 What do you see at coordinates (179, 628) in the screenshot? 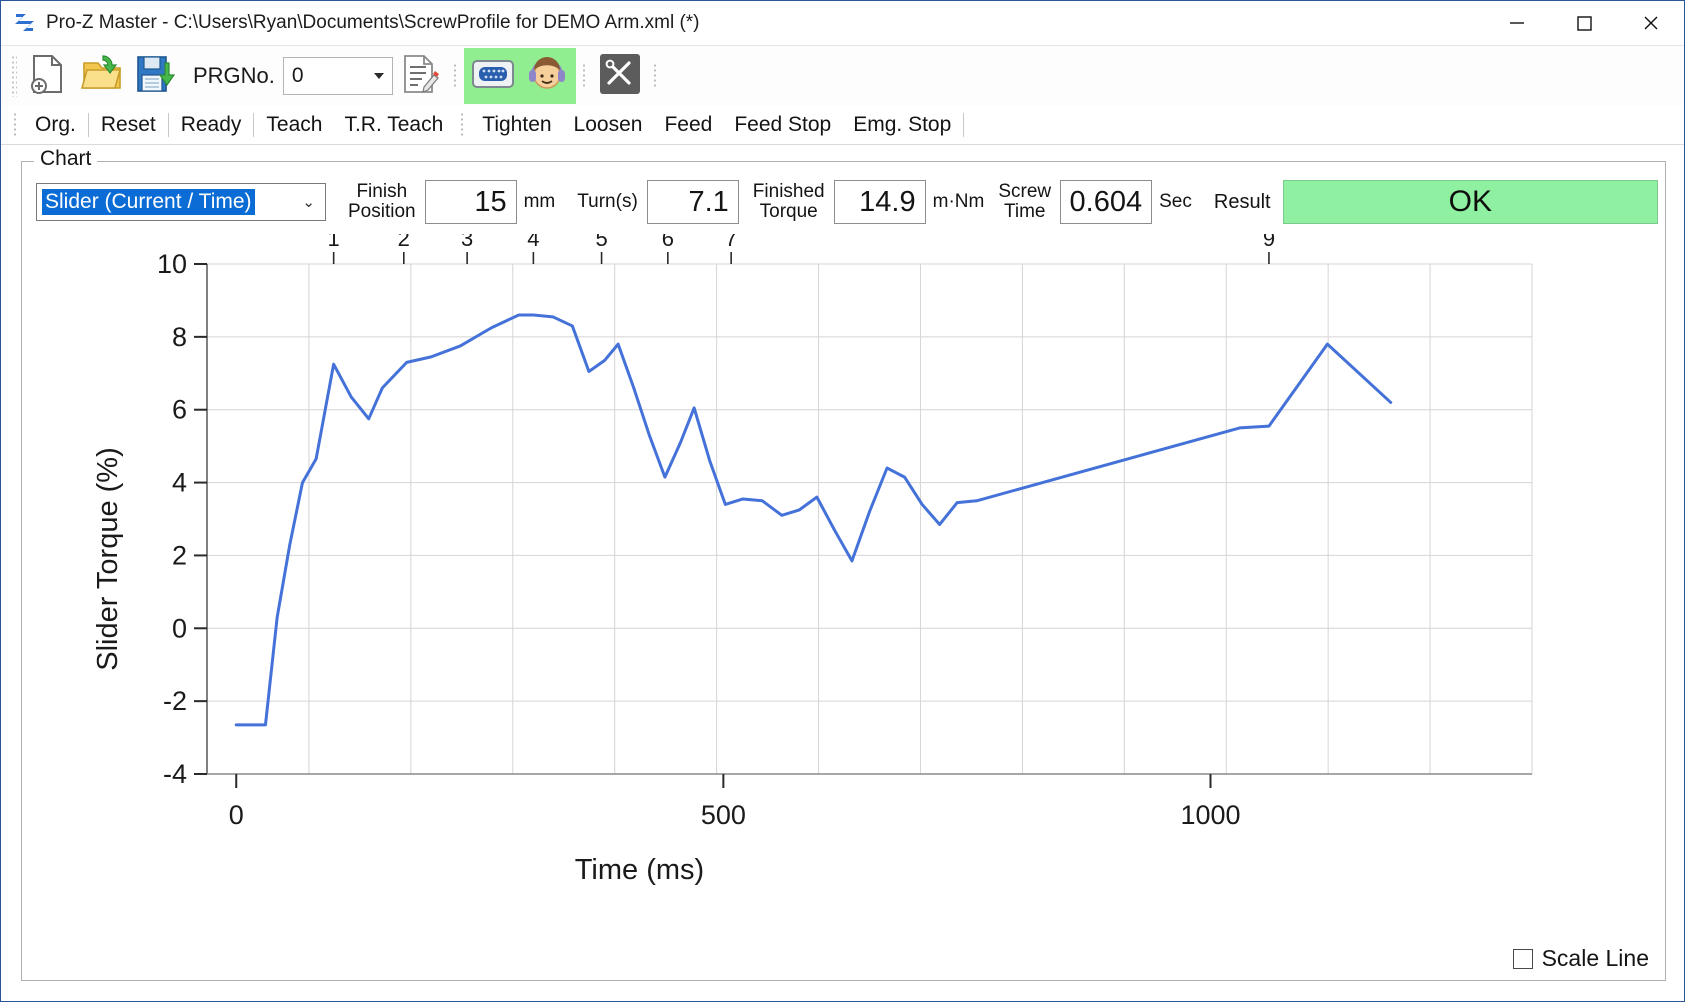
I see `y-axis-tick-label: 0` at bounding box center [179, 628].